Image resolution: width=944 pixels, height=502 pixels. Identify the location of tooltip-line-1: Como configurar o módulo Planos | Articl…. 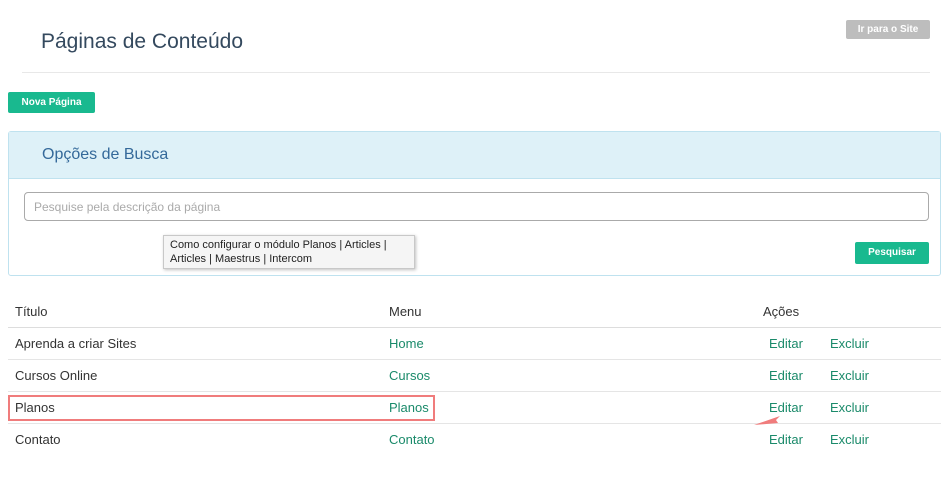
(278, 245).